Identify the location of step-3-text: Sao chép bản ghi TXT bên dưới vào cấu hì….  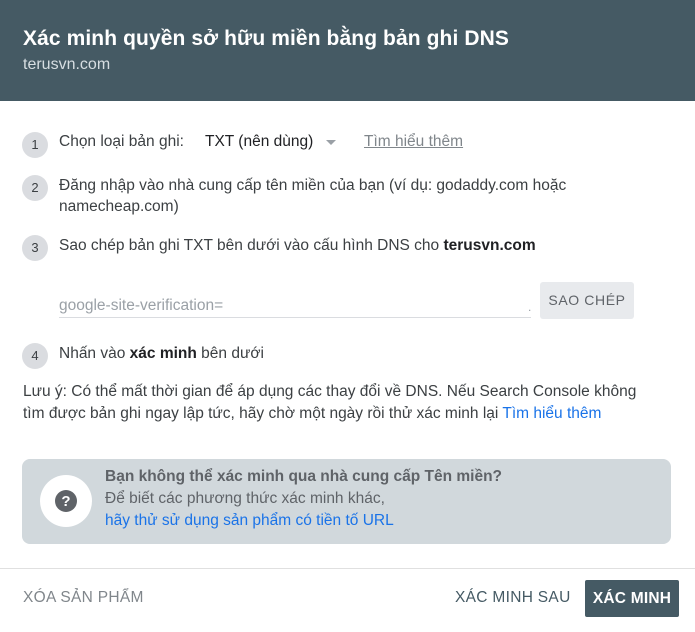
(297, 245).